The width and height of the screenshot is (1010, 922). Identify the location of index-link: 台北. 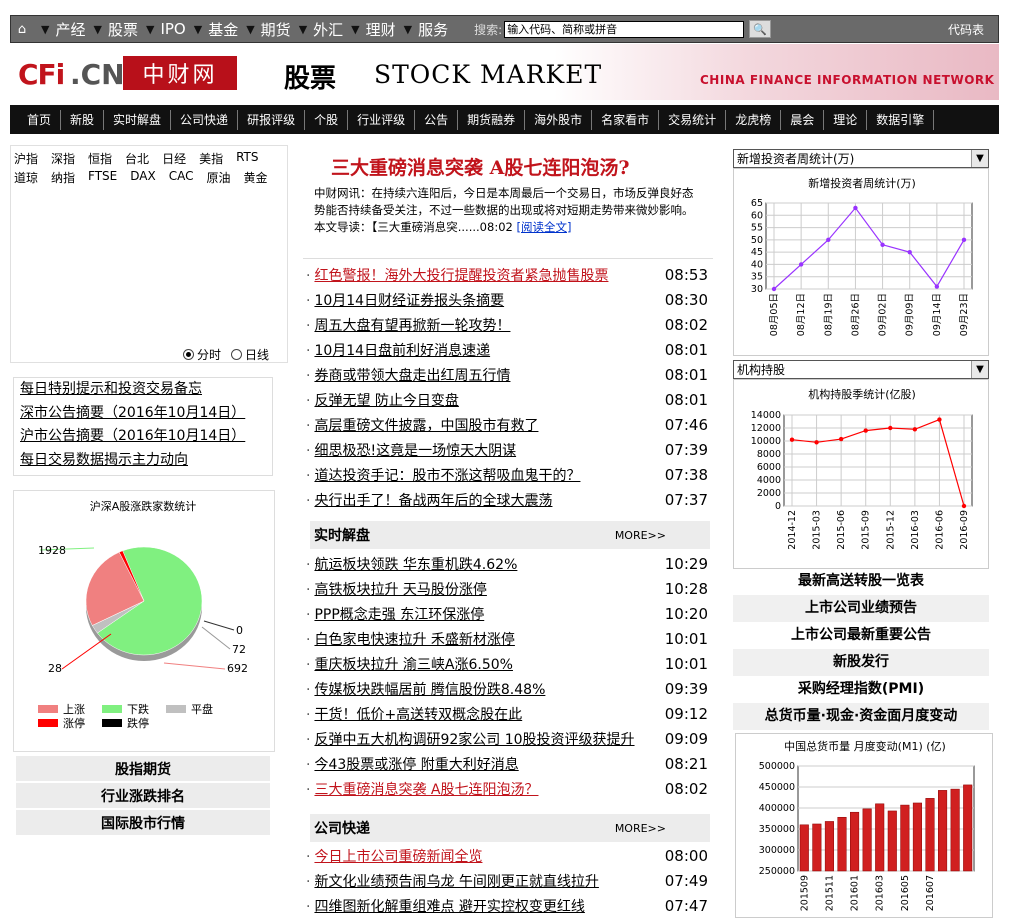
(137, 158).